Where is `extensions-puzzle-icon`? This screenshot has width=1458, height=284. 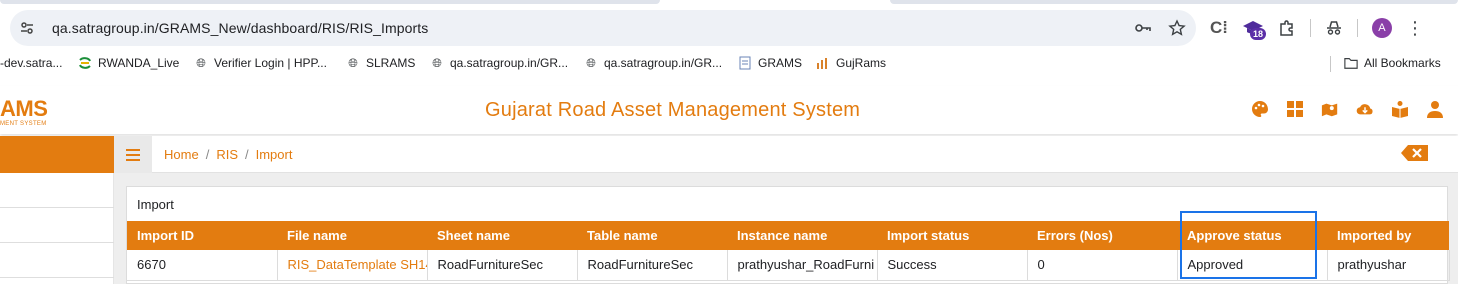 extensions-puzzle-icon is located at coordinates (1287, 28).